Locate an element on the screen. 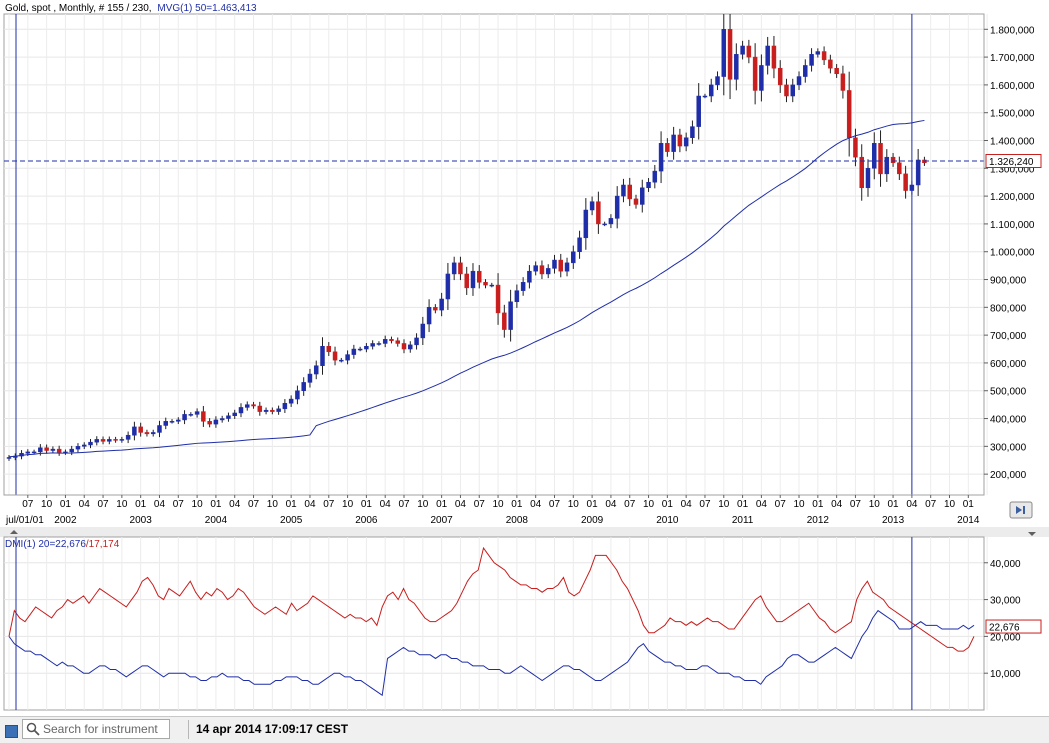  price-tick-label: 1.000,000 is located at coordinates (1012, 253).